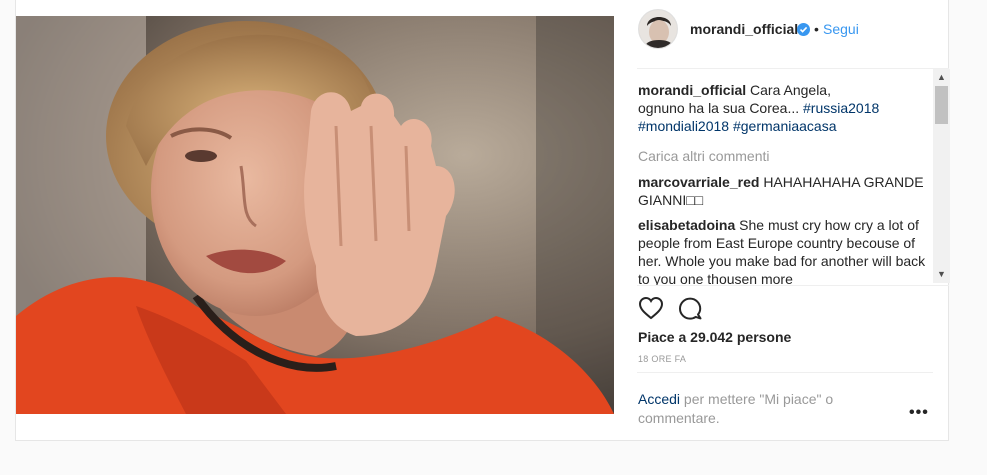  Describe the element at coordinates (662, 359) in the screenshot. I see `post-timestamp: 18 ORE FA` at that location.